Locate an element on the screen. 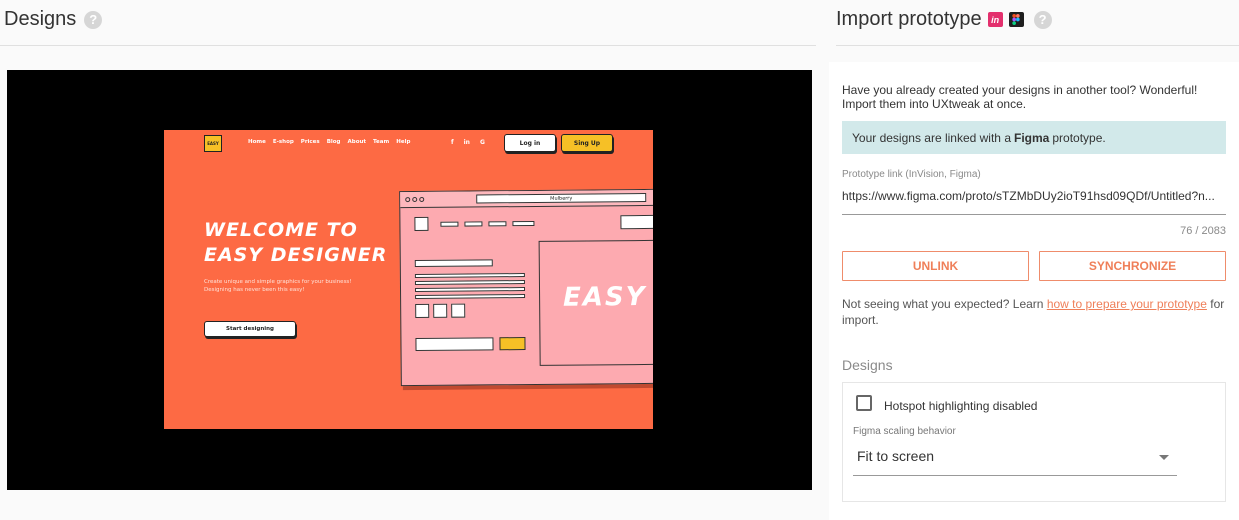 The height and width of the screenshot is (520, 1239). unlink-button: UNLINK is located at coordinates (935, 266).